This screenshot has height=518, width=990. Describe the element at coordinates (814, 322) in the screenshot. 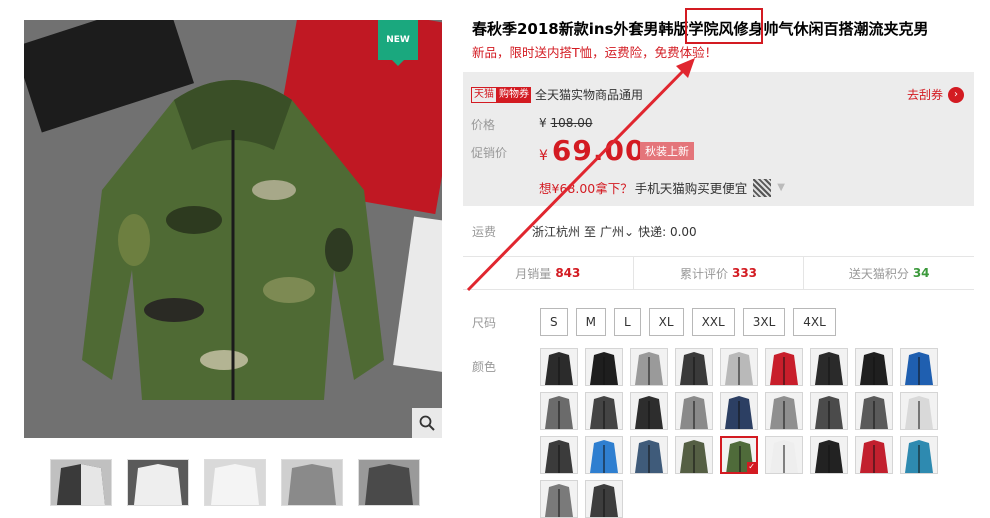

I see `size-option-4xl: 4XL` at that location.